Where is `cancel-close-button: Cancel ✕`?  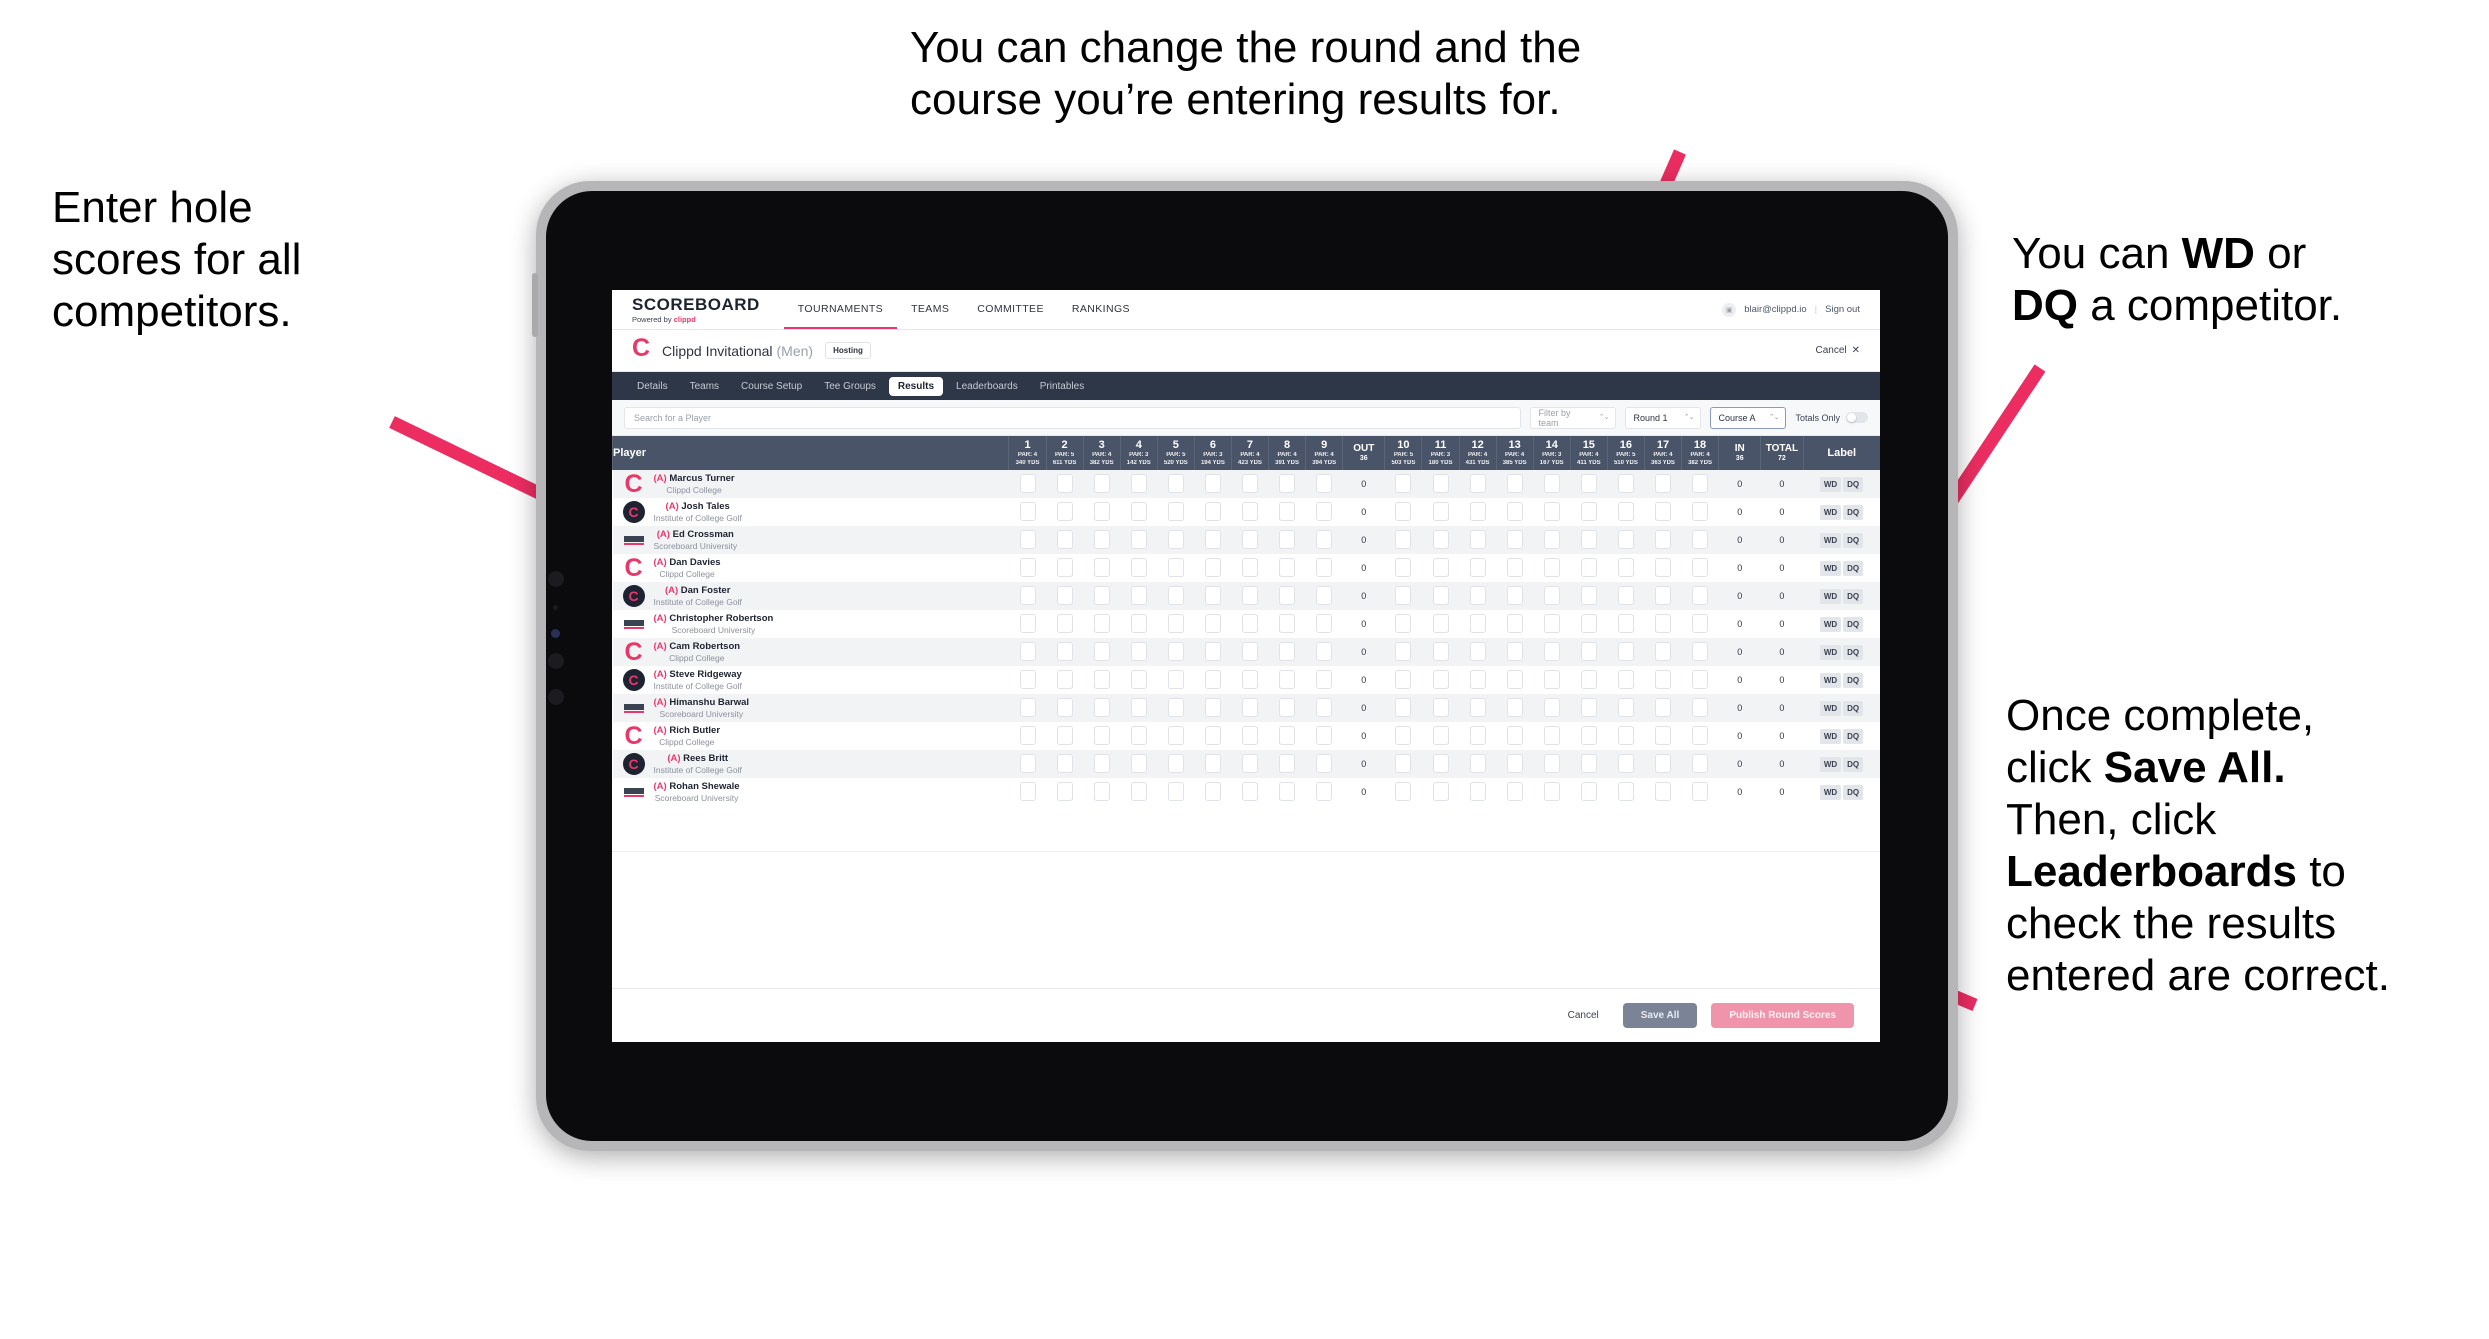 cancel-close-button: Cancel ✕ is located at coordinates (1837, 350).